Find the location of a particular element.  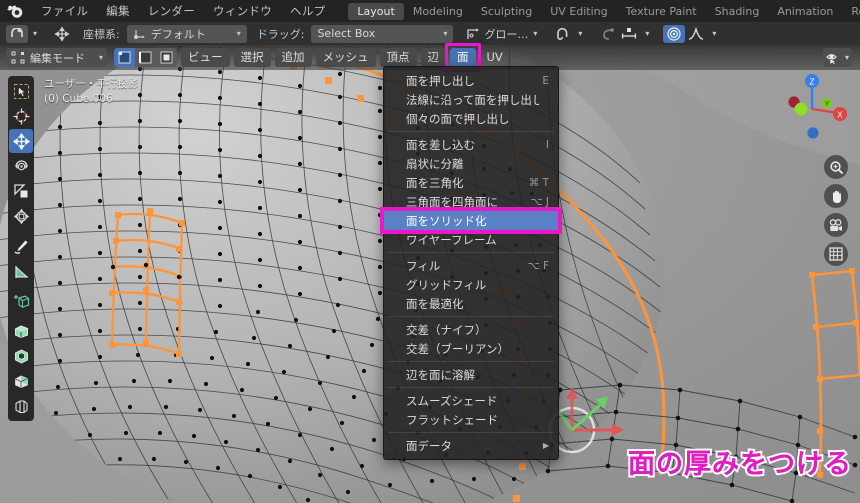

menu-edit: 編集 is located at coordinates (118, 11).